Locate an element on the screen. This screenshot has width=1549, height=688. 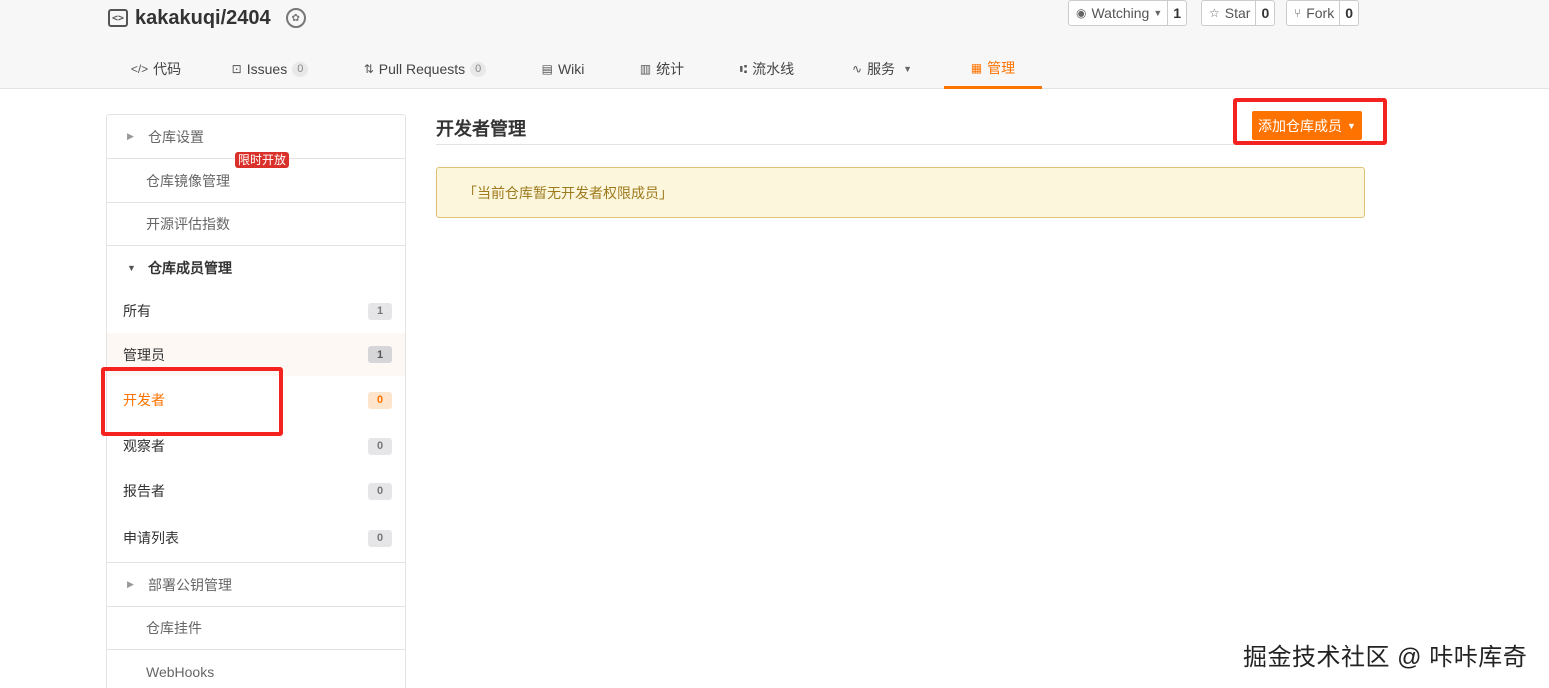
member-filter-all: 所有 1 is located at coordinates (256, 311).